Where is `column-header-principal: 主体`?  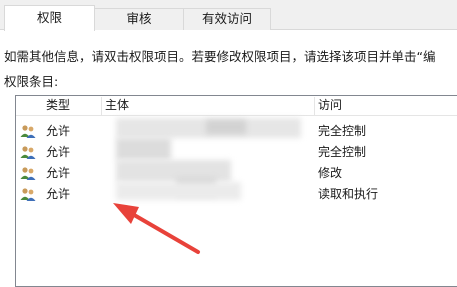
column-header-principal: 主体 is located at coordinates (117, 106).